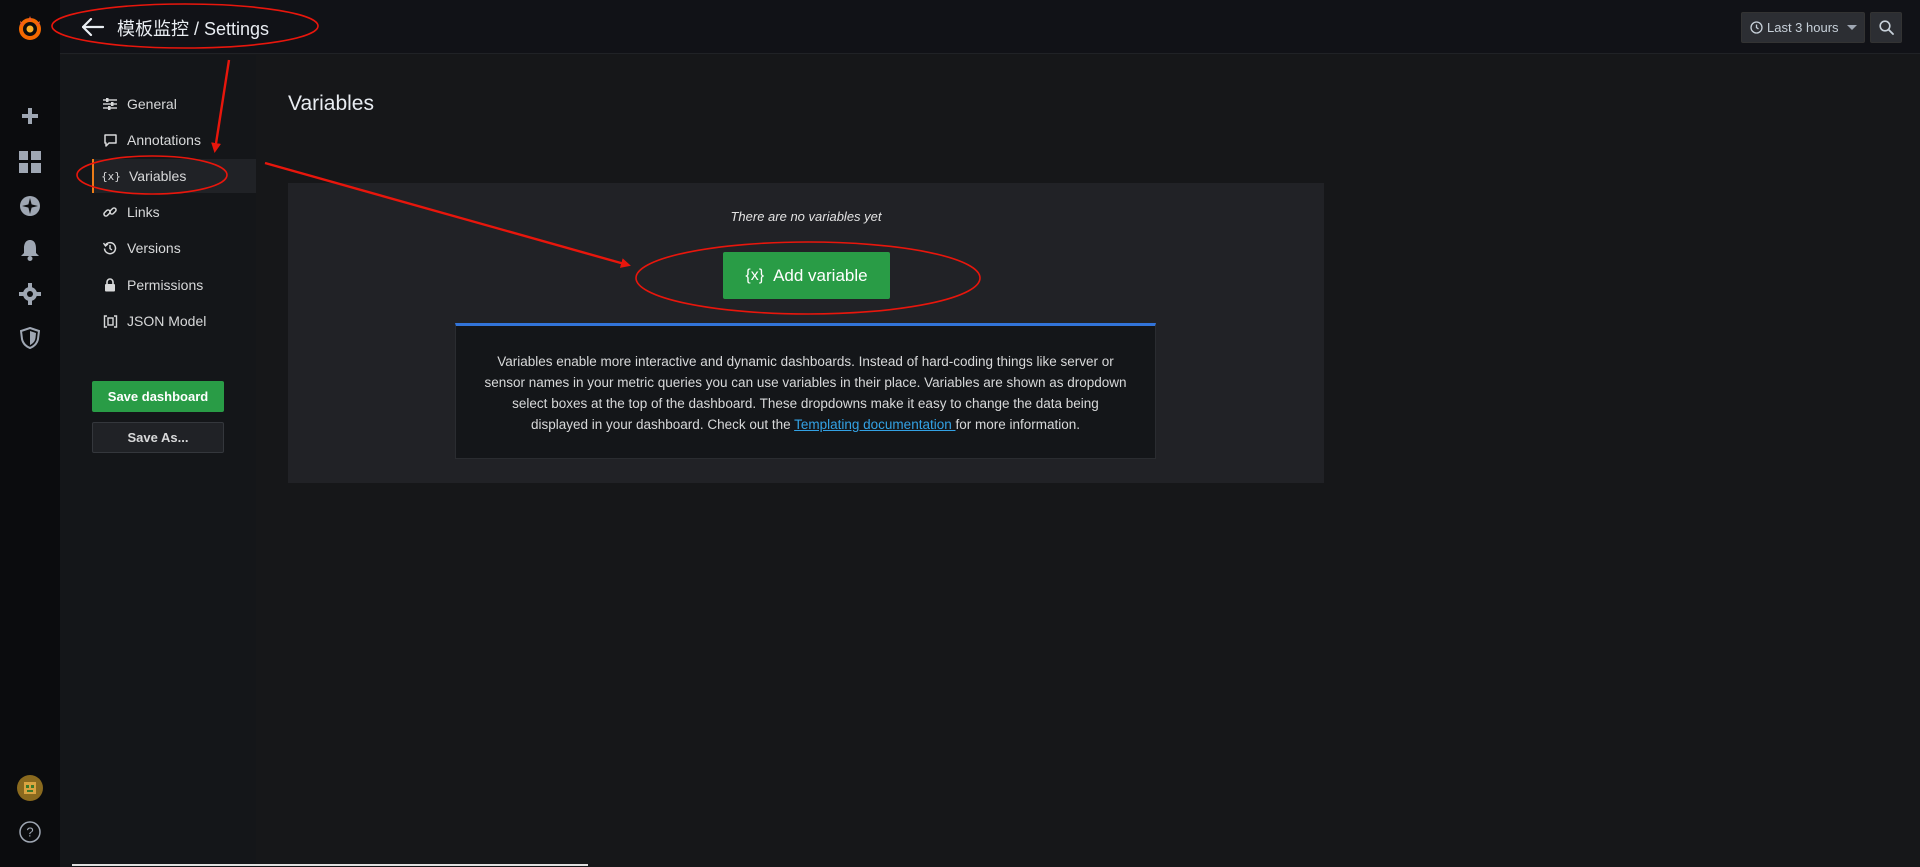  I want to click on clock-icon, so click(1756, 27).